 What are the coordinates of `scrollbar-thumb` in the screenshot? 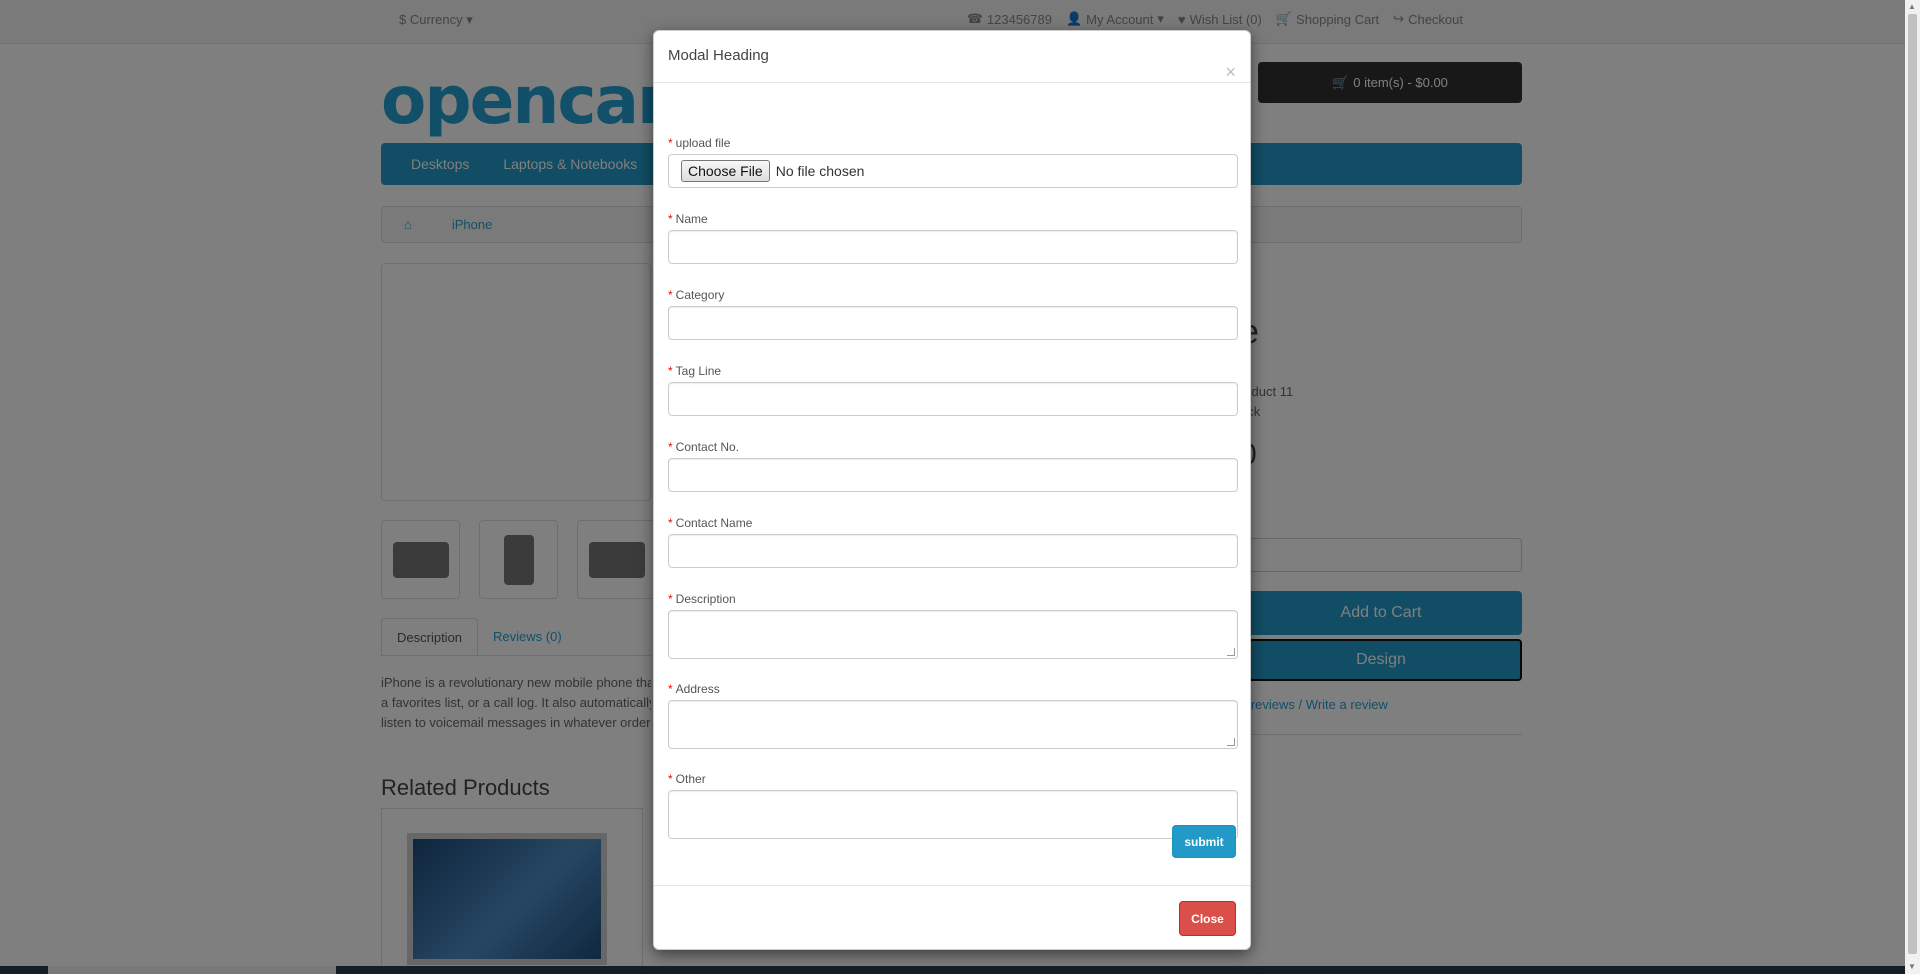 It's located at (1912, 484).